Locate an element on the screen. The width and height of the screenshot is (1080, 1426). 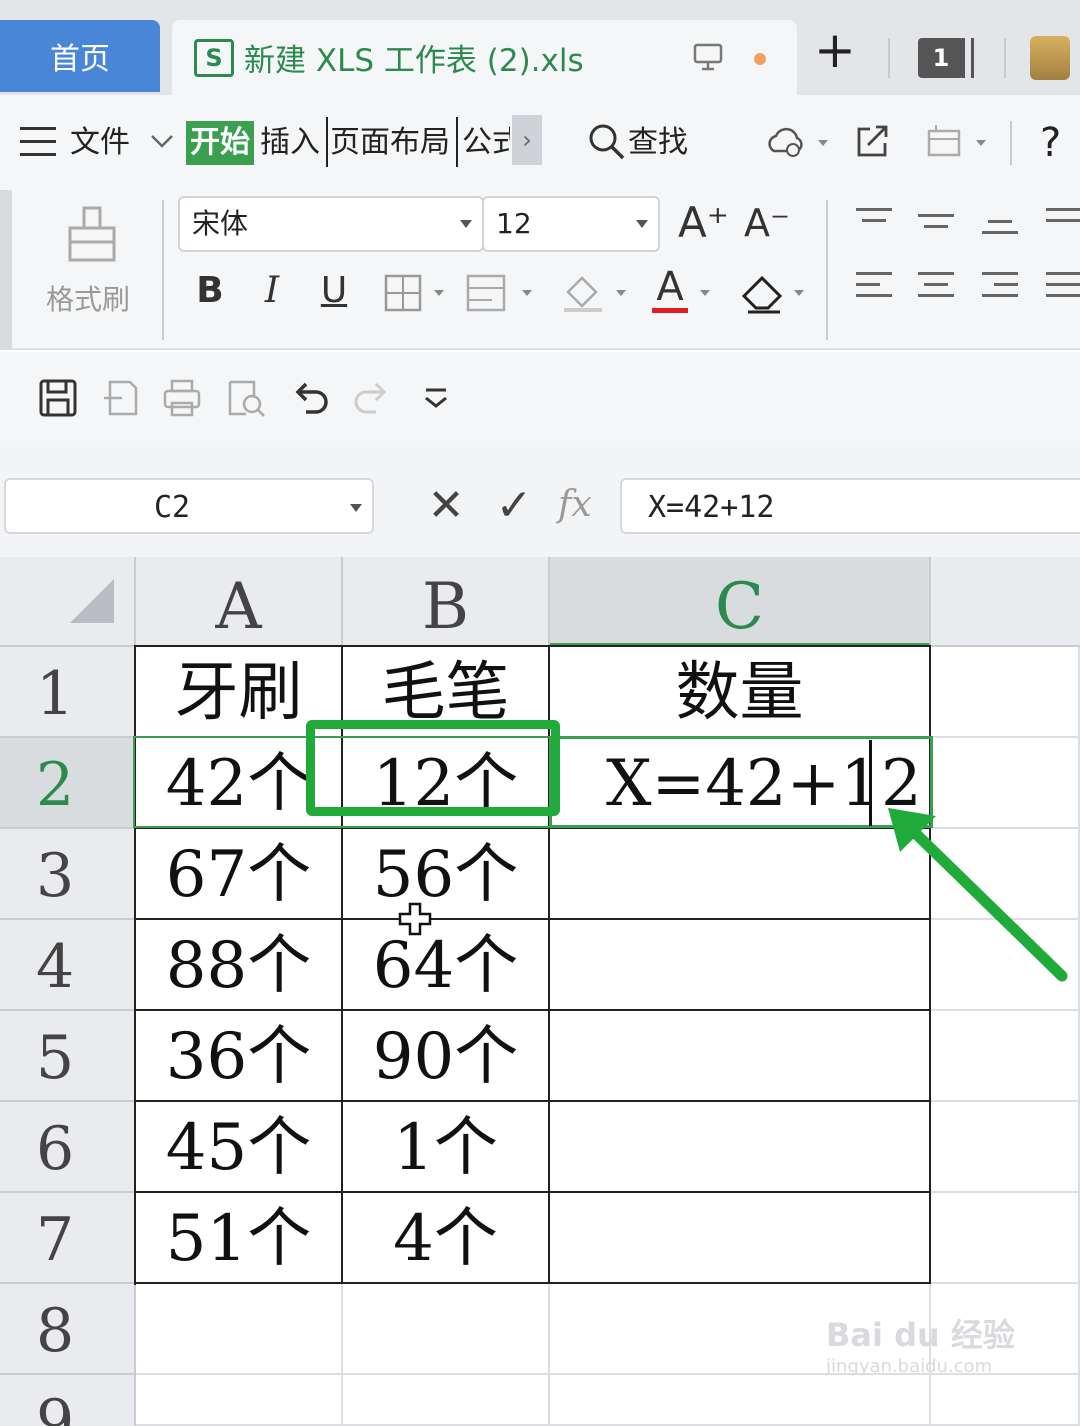
select-all-corner is located at coordinates (68, 602).